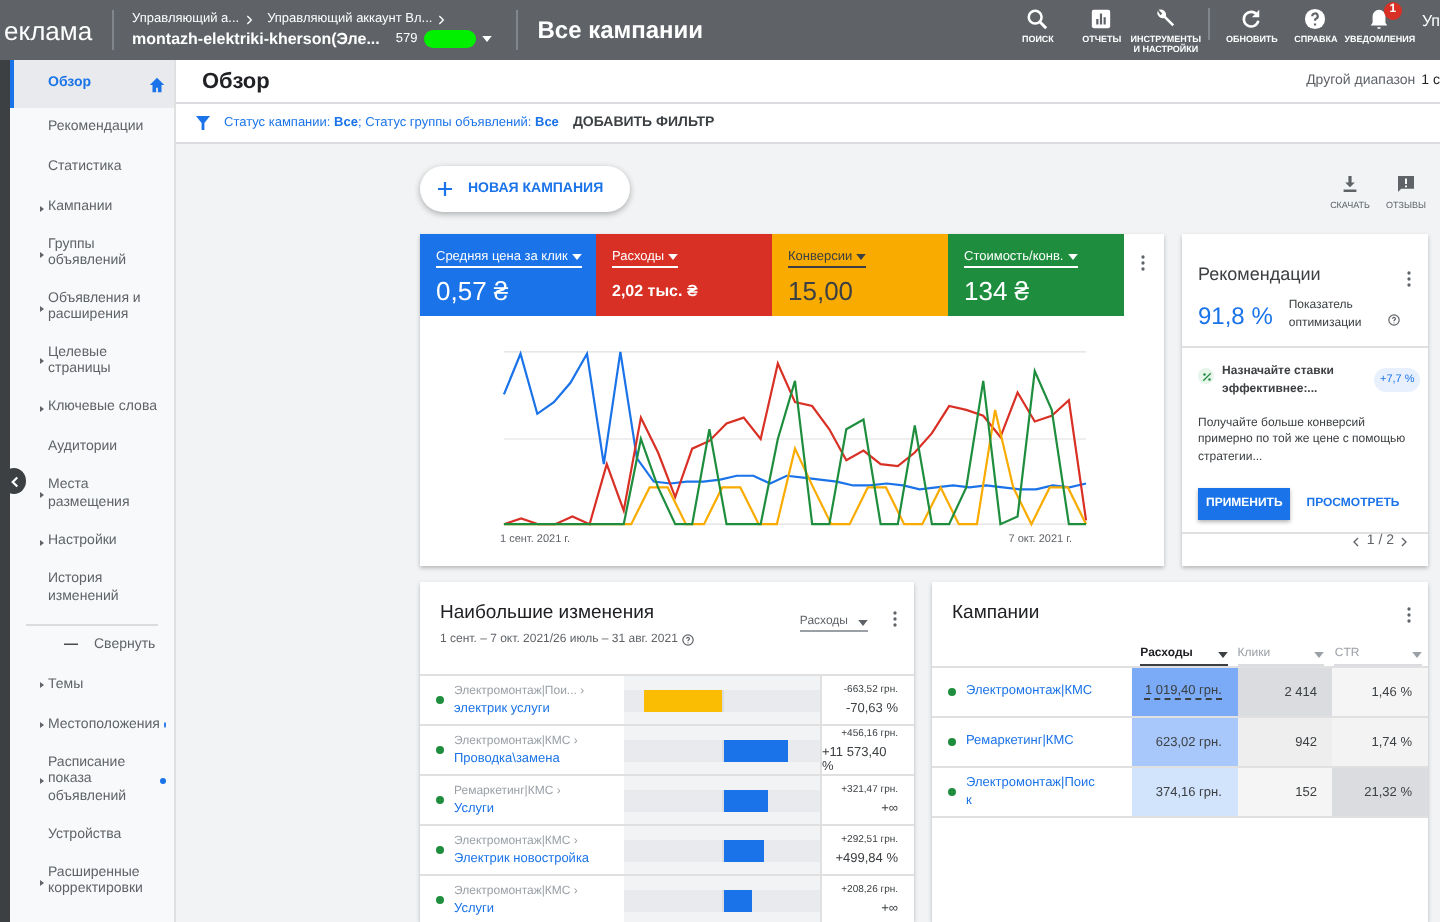 The image size is (1440, 922). What do you see at coordinates (236, 81) in the screenshot?
I see `page-heading: Обзор` at bounding box center [236, 81].